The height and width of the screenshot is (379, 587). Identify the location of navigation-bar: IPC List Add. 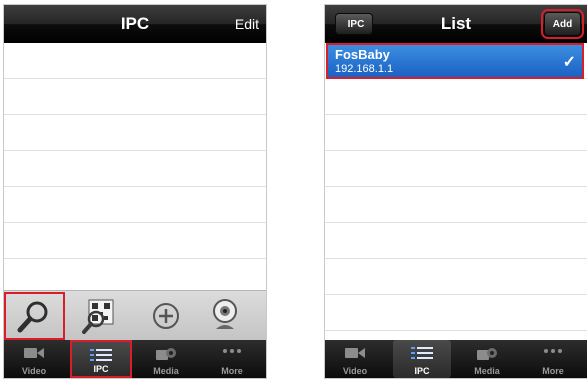
(456, 24).